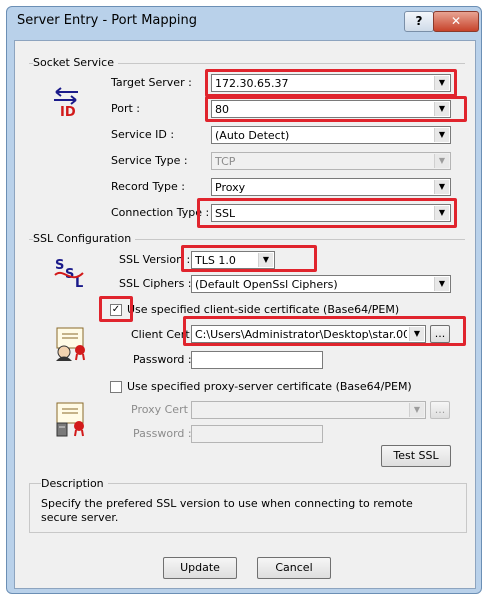 This screenshot has height=598, width=489. What do you see at coordinates (151, 82) in the screenshot?
I see `target-server-label: Target Server :` at bounding box center [151, 82].